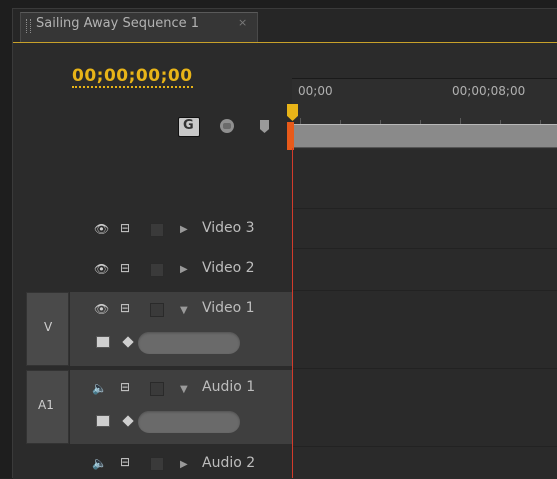 The image size is (557, 479). Describe the element at coordinates (424, 136) in the screenshot. I see `work-area-bar` at that location.